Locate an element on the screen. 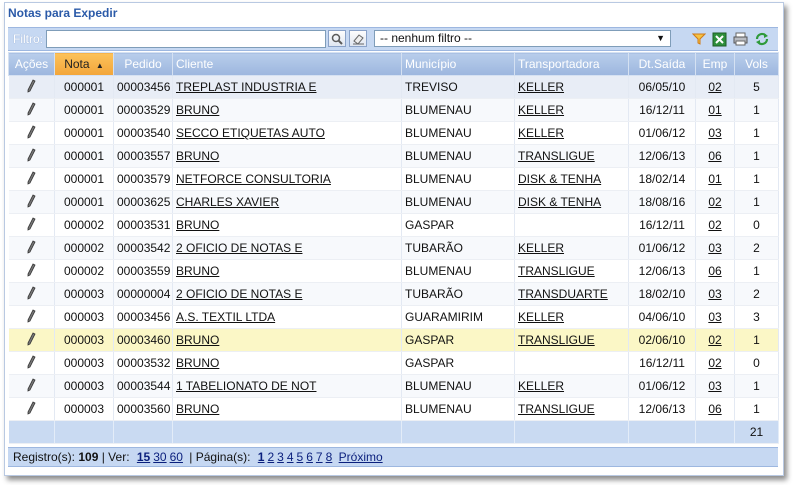  col-header-emp: Emp is located at coordinates (715, 64).